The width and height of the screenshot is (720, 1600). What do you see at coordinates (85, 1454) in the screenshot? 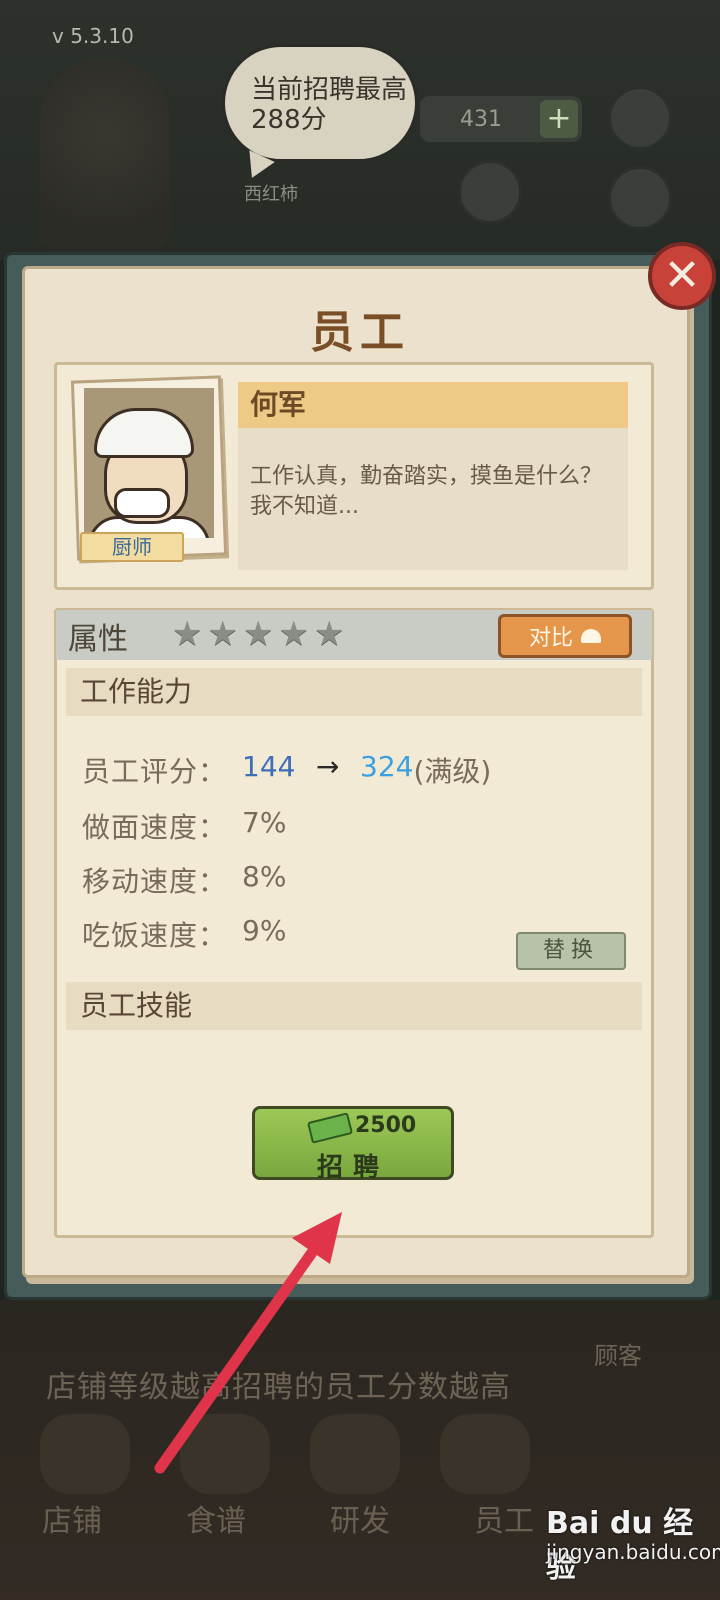
I see `shop-tab-icon` at bounding box center [85, 1454].